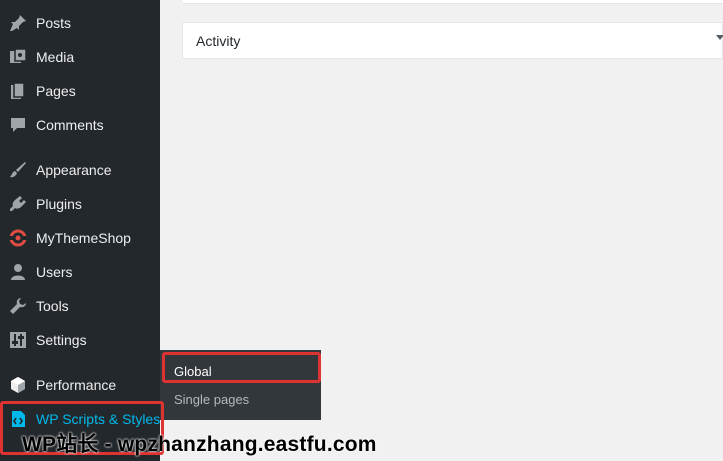 This screenshot has width=723, height=461. I want to click on sidebar-item-label: Users, so click(54, 272).